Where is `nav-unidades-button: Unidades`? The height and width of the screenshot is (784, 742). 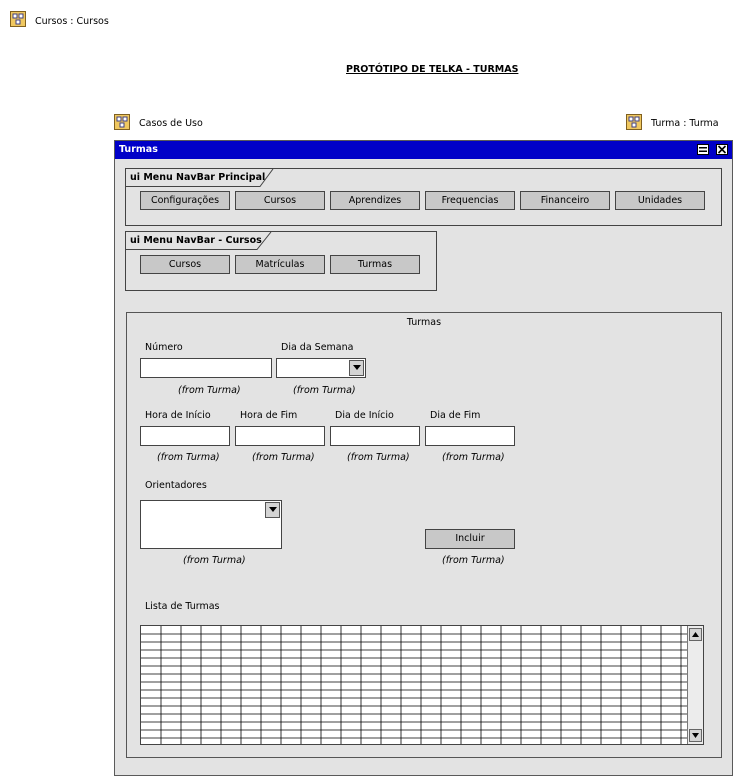
nav-unidades-button: Unidades is located at coordinates (660, 200).